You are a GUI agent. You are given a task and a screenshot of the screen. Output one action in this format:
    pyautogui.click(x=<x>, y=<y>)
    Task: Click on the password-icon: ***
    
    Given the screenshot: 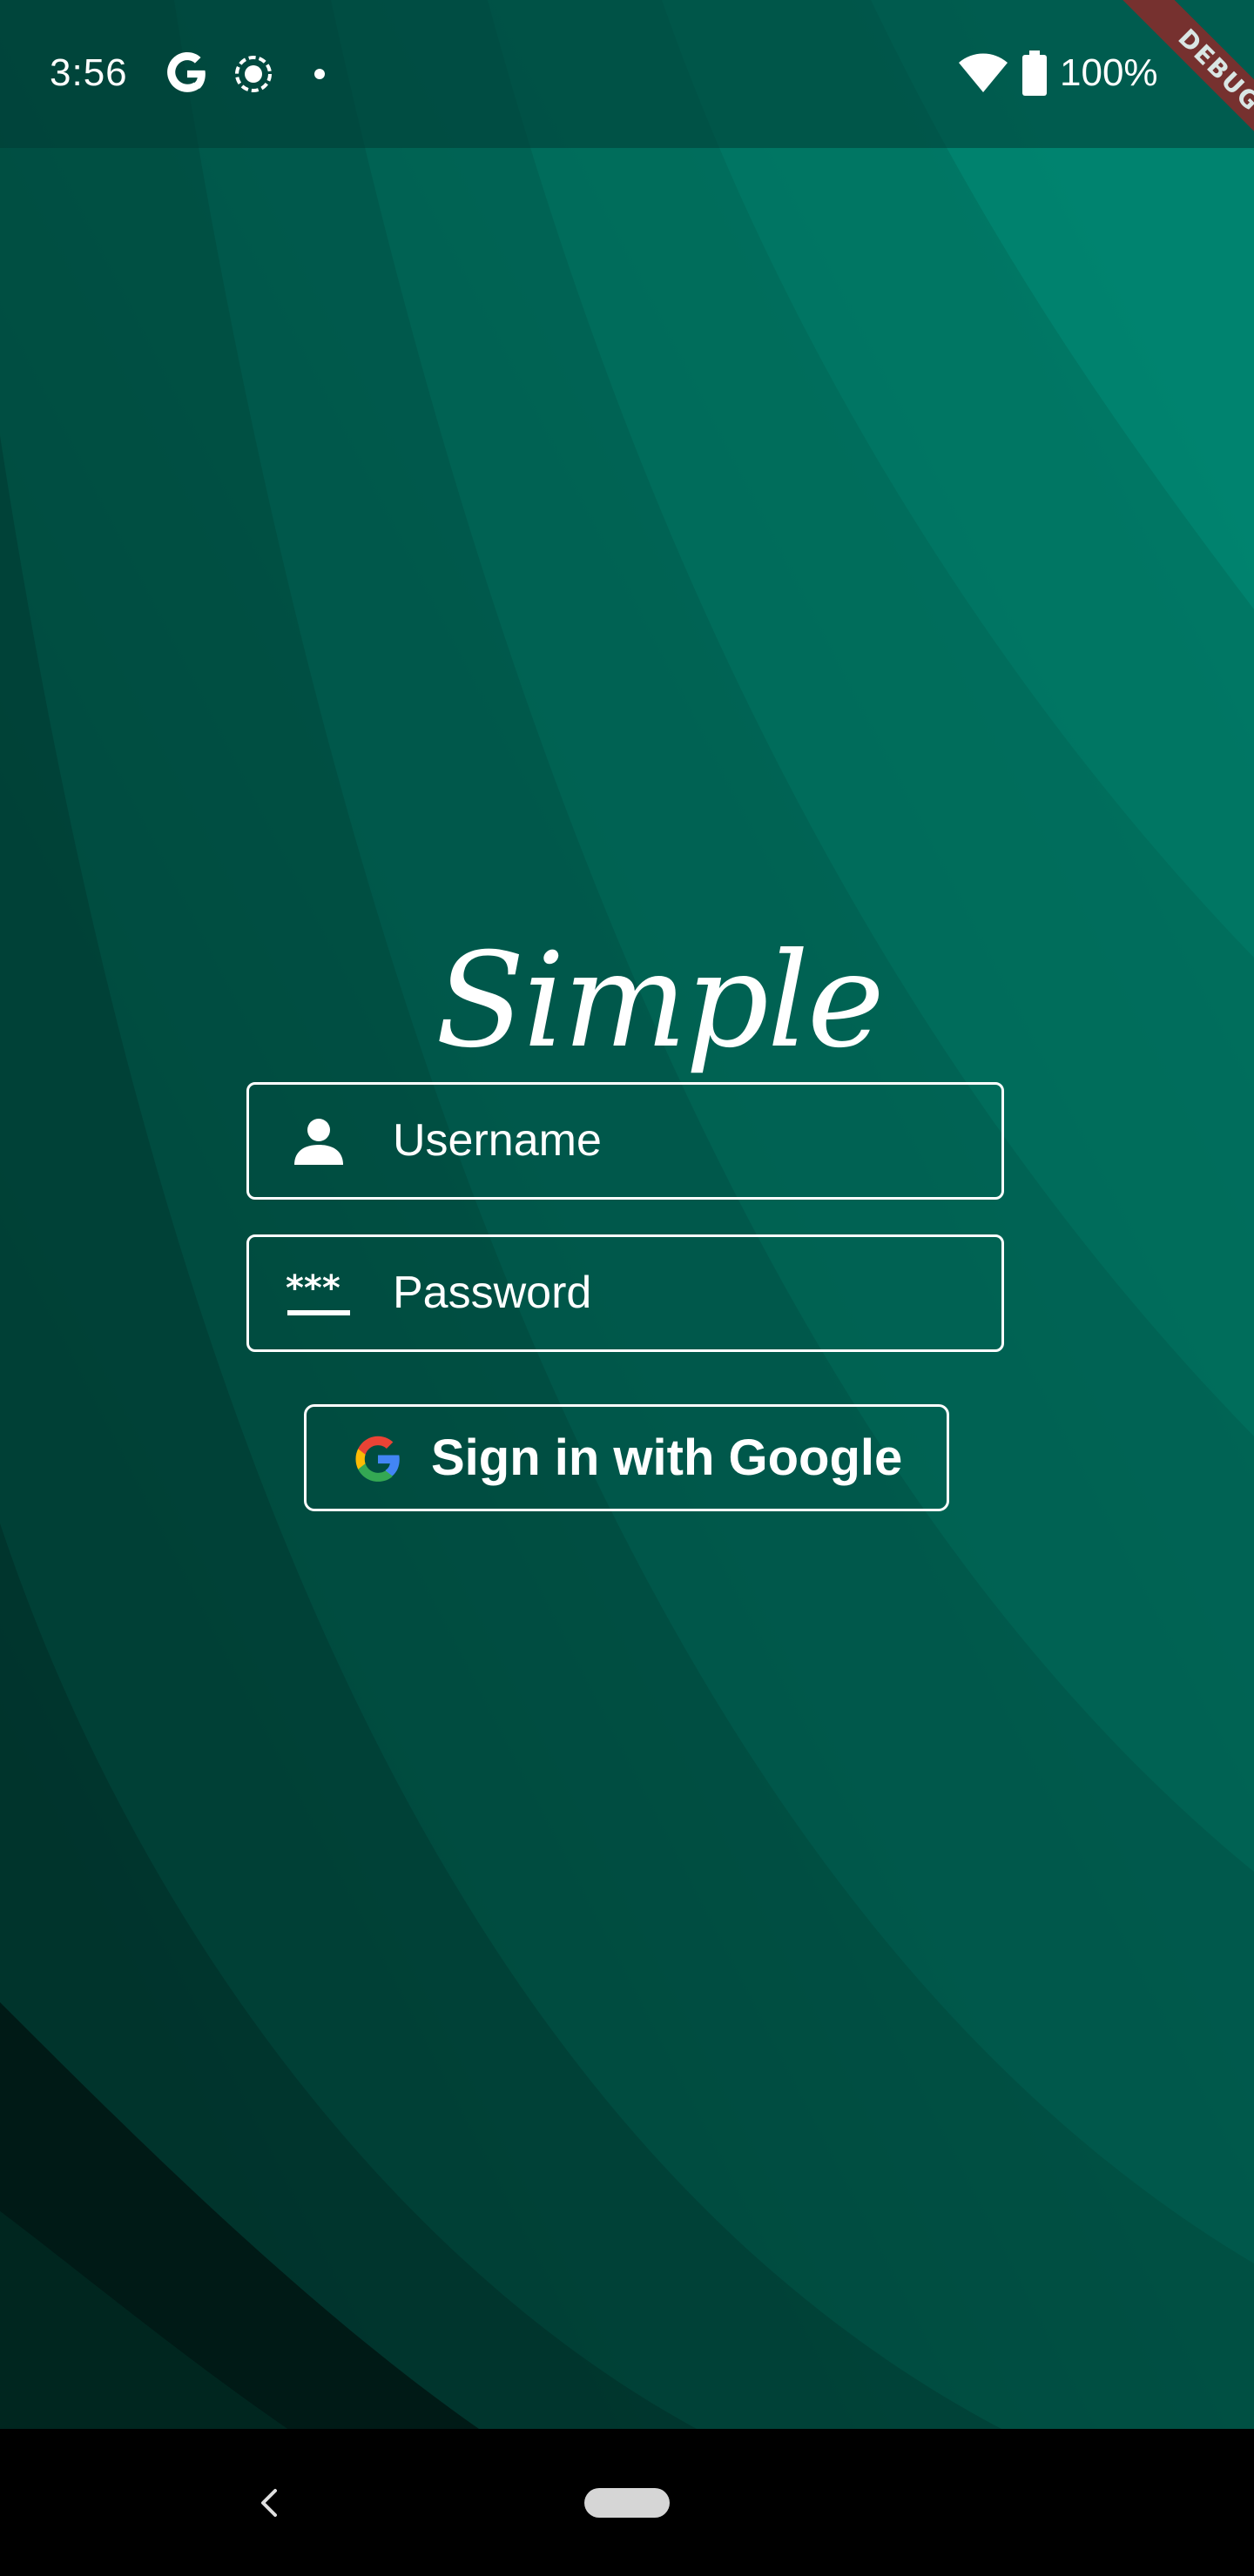 What is the action you would take?
    pyautogui.click(x=318, y=1291)
    